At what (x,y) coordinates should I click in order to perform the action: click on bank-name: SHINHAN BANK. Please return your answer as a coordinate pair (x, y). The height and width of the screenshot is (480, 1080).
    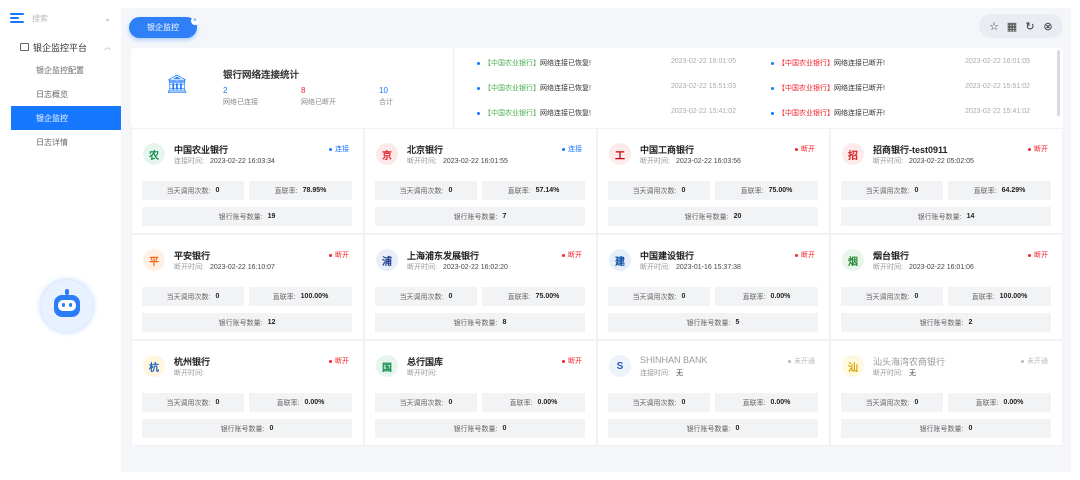
    Looking at the image, I should click on (674, 360).